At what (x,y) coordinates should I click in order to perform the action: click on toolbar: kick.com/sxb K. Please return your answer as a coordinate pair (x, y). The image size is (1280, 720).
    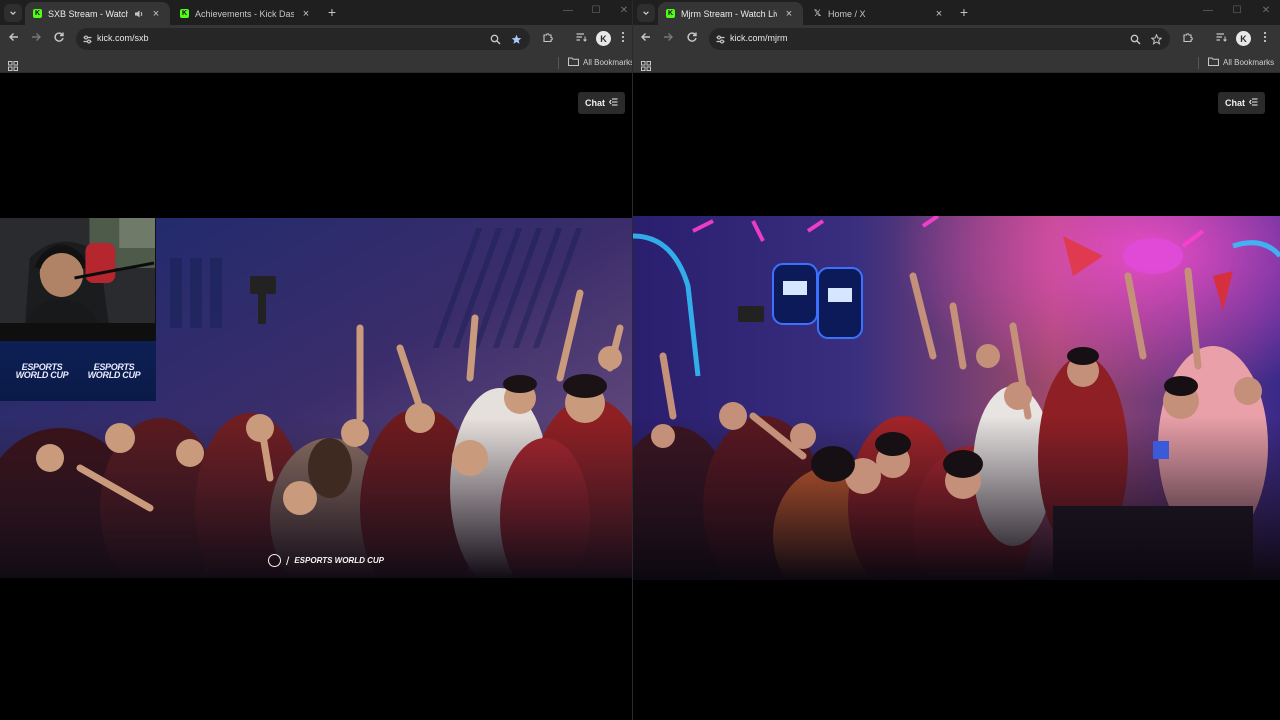
    Looking at the image, I should click on (316, 39).